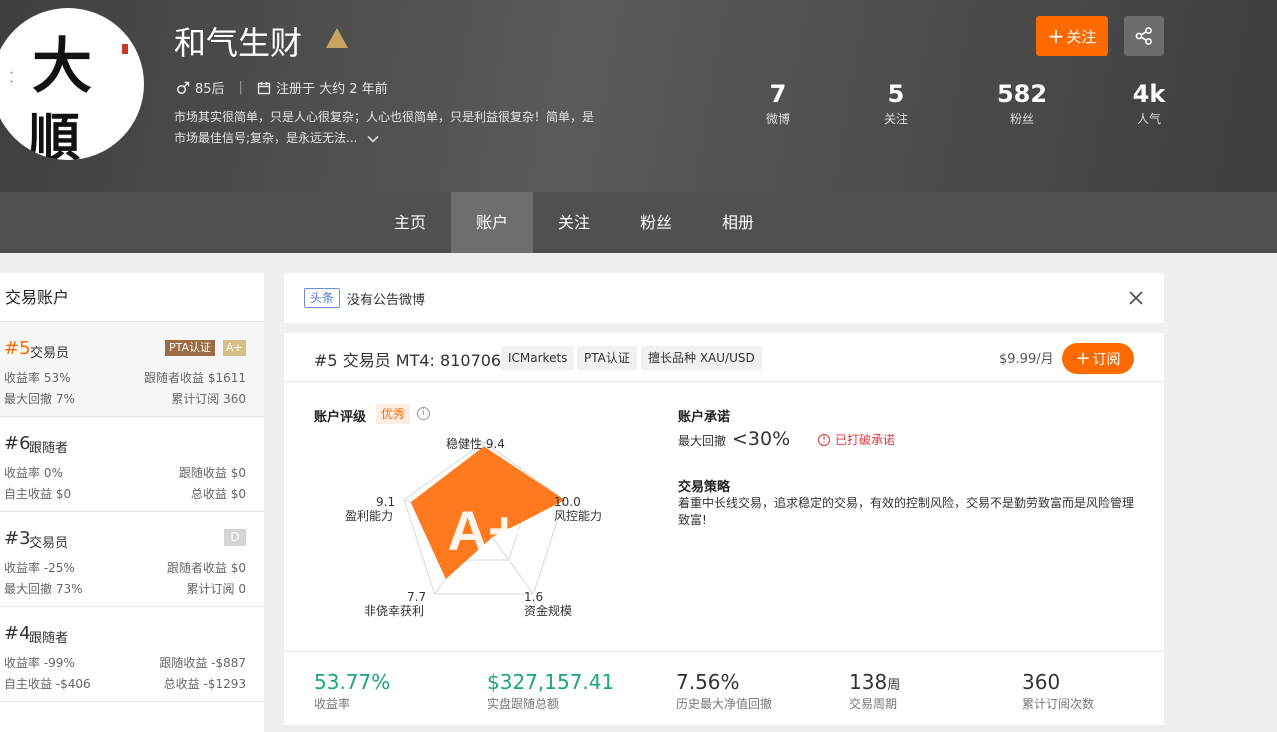 The image size is (1277, 732). Describe the element at coordinates (778, 94) in the screenshot. I see `stat-value: 7` at that location.